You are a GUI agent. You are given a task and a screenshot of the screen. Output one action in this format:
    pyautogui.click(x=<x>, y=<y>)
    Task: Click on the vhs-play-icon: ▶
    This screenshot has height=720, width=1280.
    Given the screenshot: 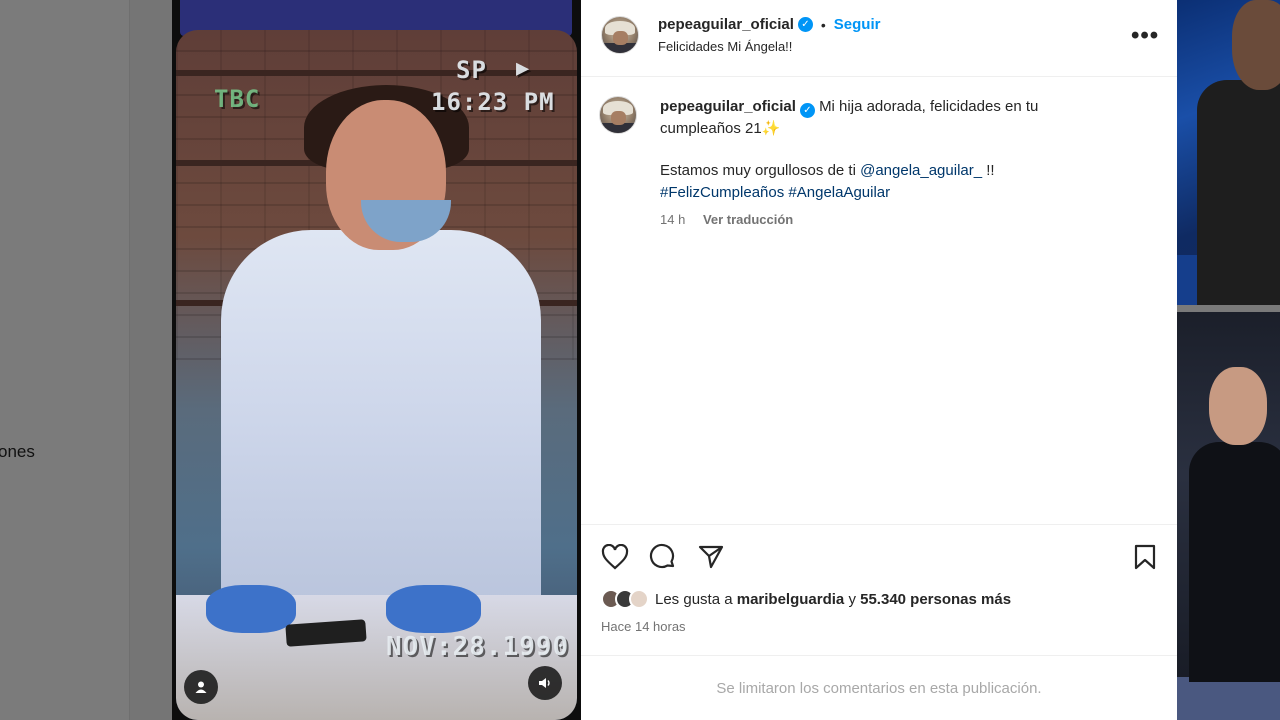 What is the action you would take?
    pyautogui.click(x=523, y=68)
    